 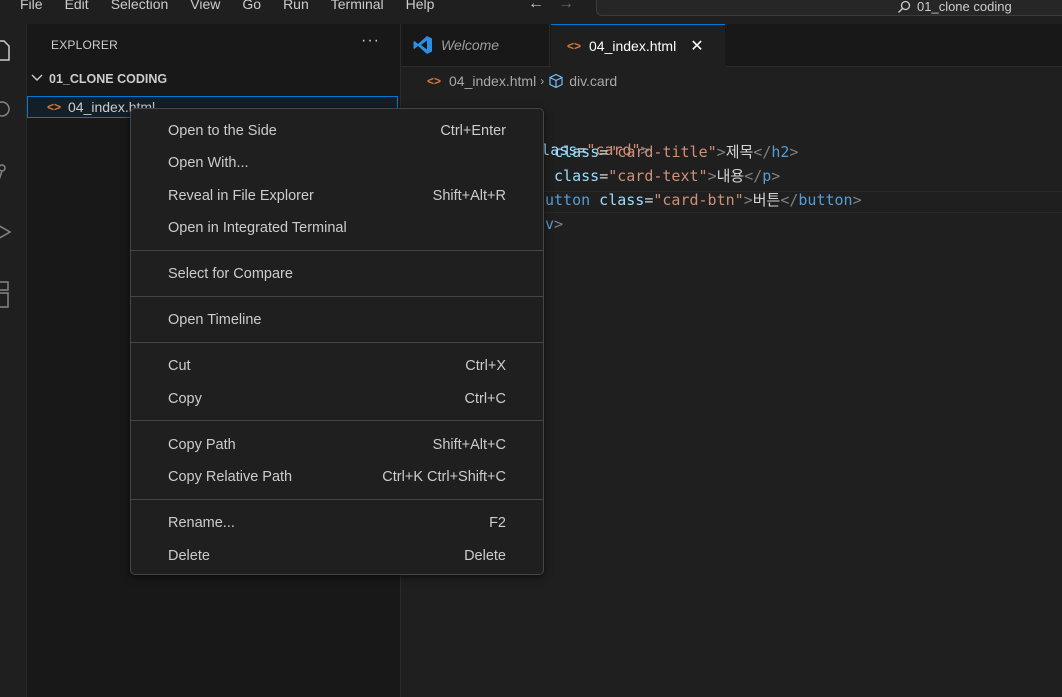 I want to click on menu-item-open-in-terminal: Open in Integrated Terminal, so click(x=337, y=228).